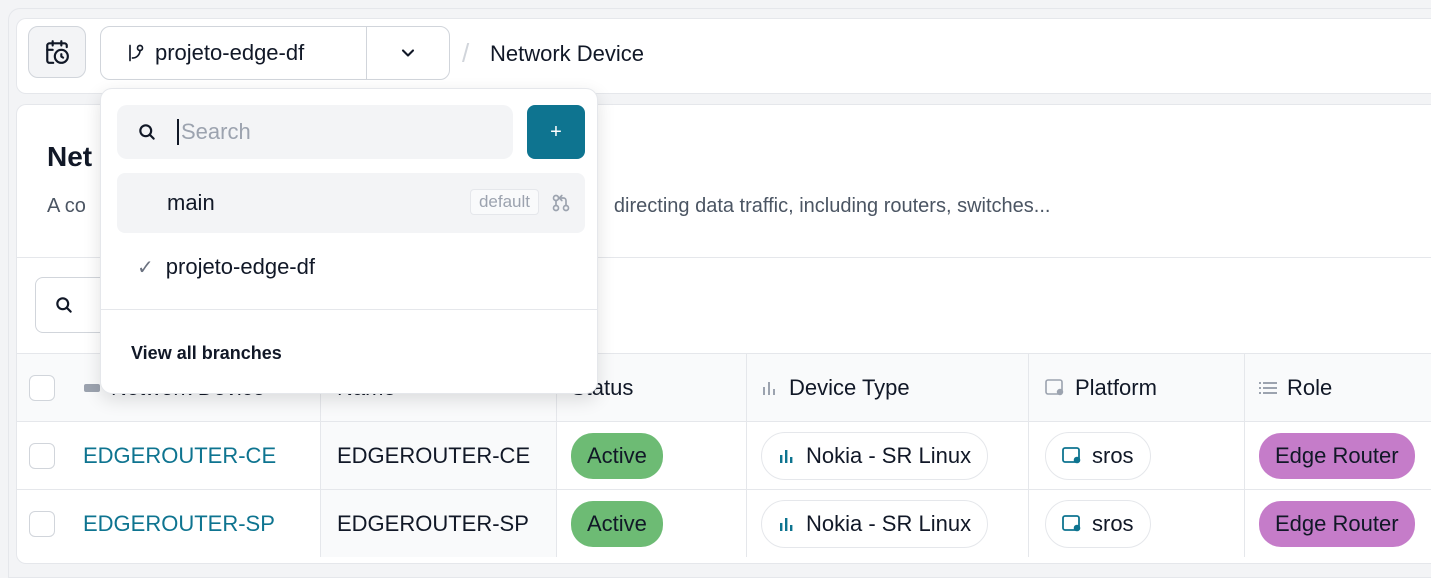 This screenshot has height=578, width=1431. What do you see at coordinates (439, 523) in the screenshot?
I see `name-cell: EDGEROUTER-SP` at bounding box center [439, 523].